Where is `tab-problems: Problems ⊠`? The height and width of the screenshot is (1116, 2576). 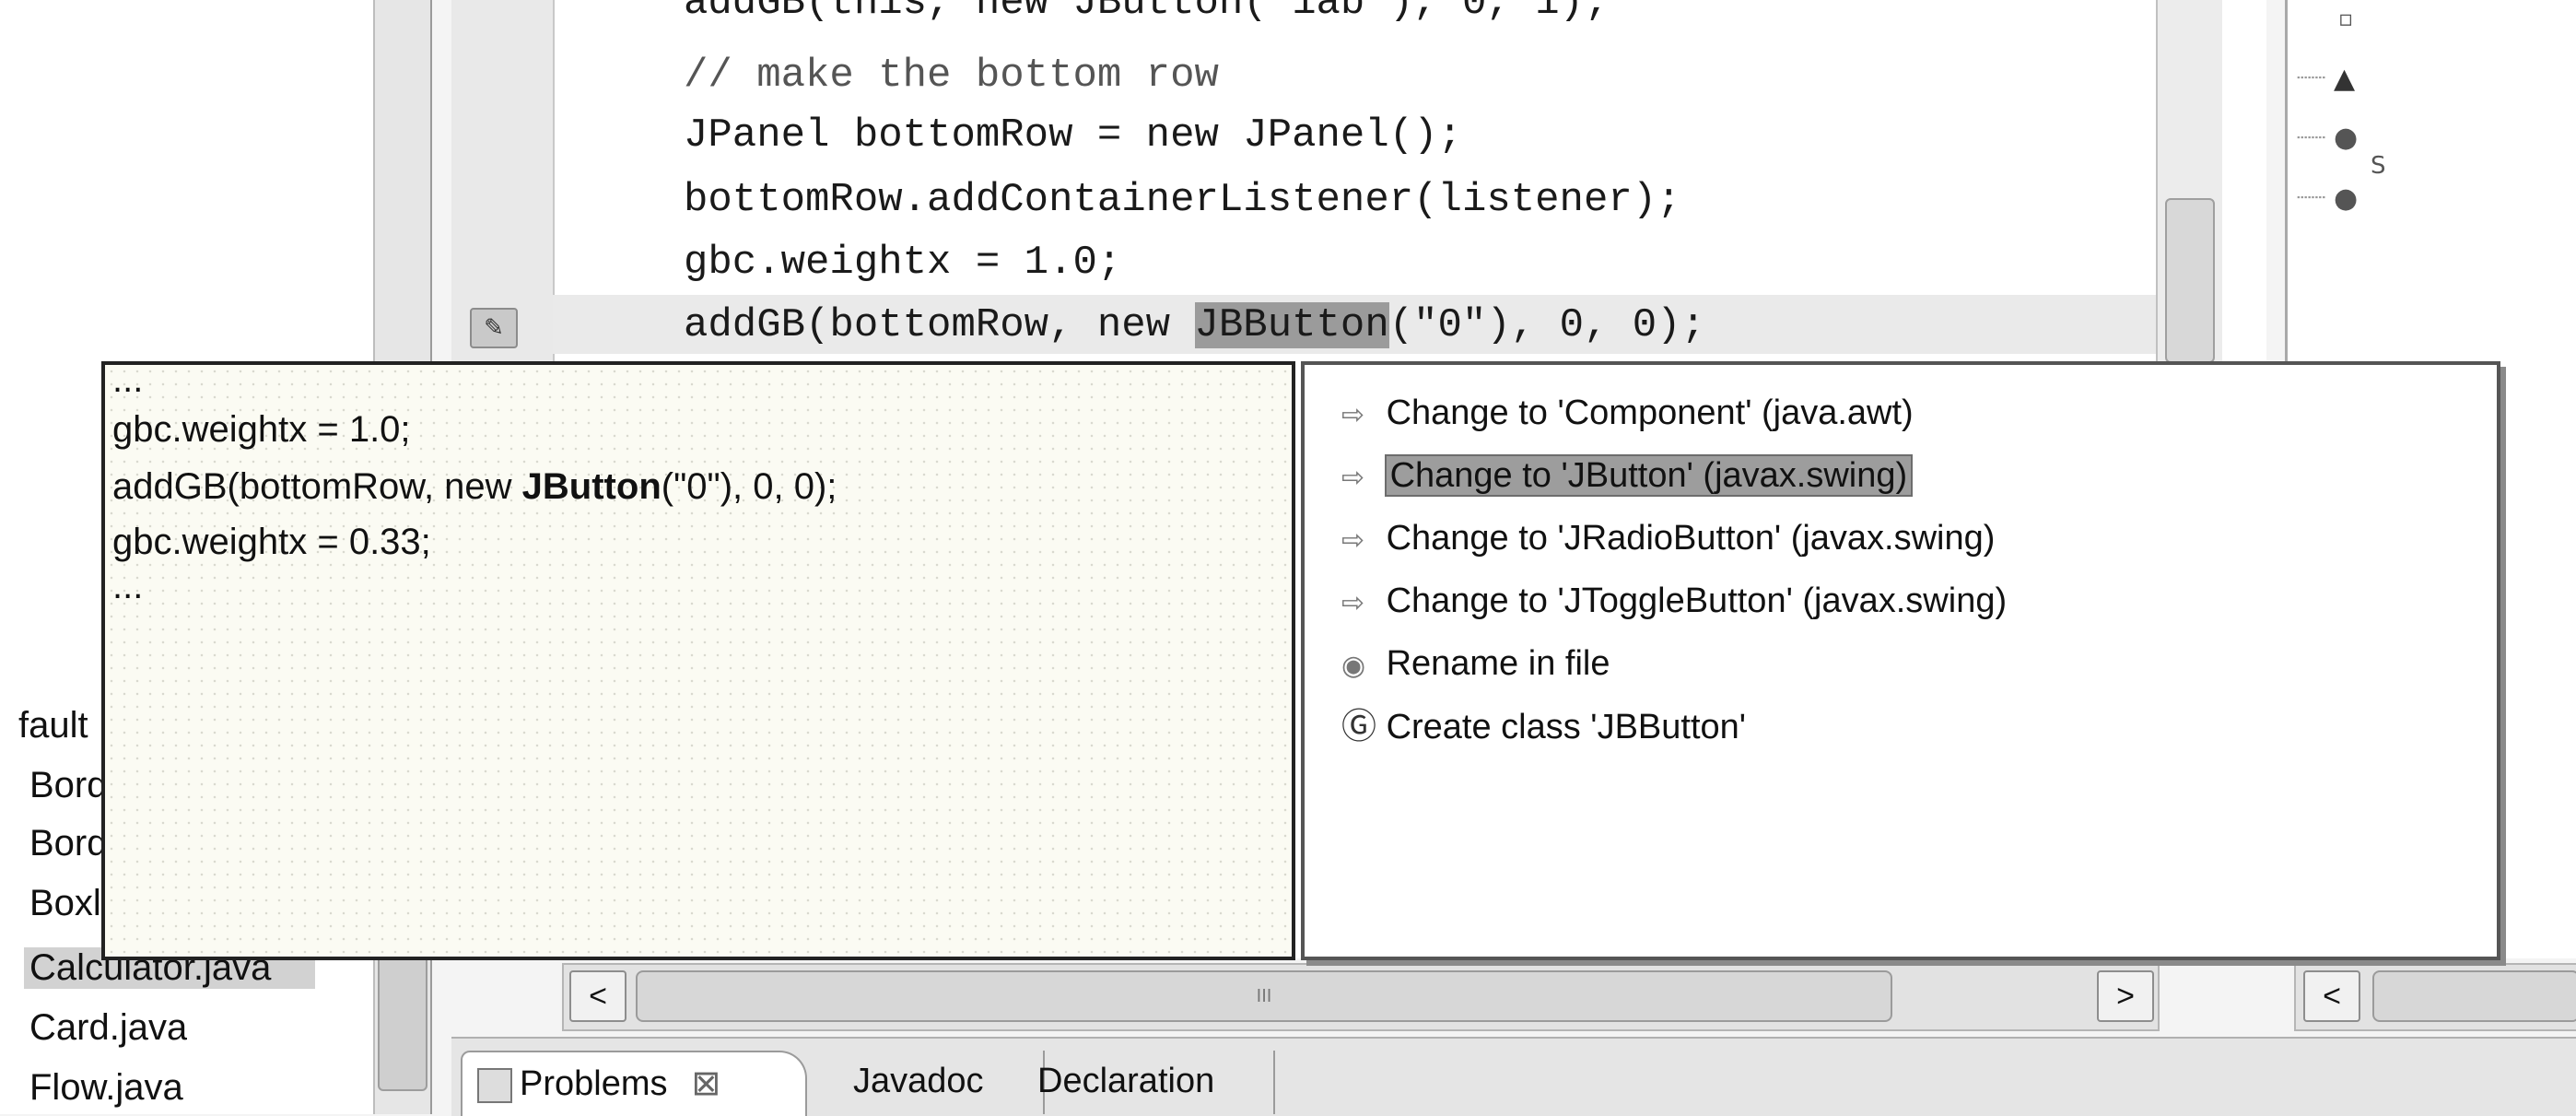
tab-problems: Problems ⊠ is located at coordinates (634, 1083).